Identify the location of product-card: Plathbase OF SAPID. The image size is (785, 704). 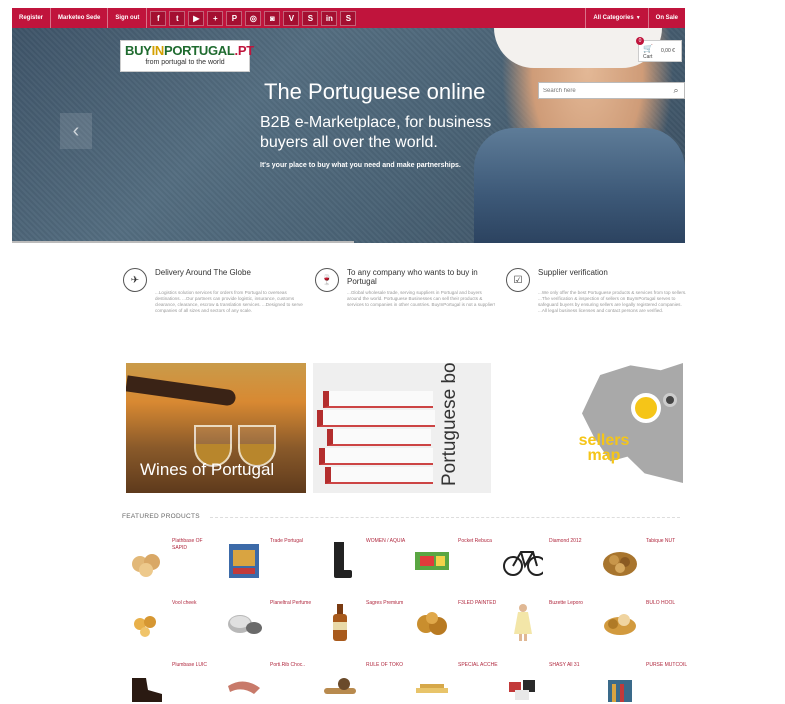
(169, 565).